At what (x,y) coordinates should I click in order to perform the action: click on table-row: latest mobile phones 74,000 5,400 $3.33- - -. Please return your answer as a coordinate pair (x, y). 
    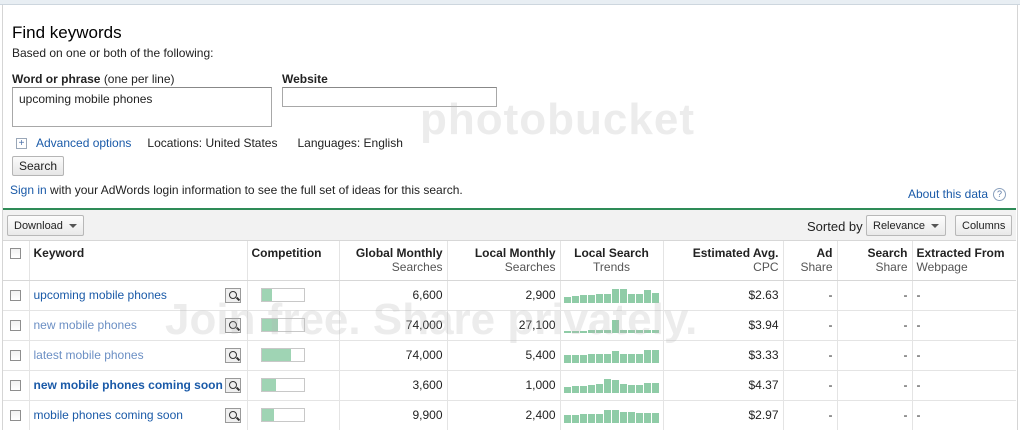
    Looking at the image, I should click on (509, 355).